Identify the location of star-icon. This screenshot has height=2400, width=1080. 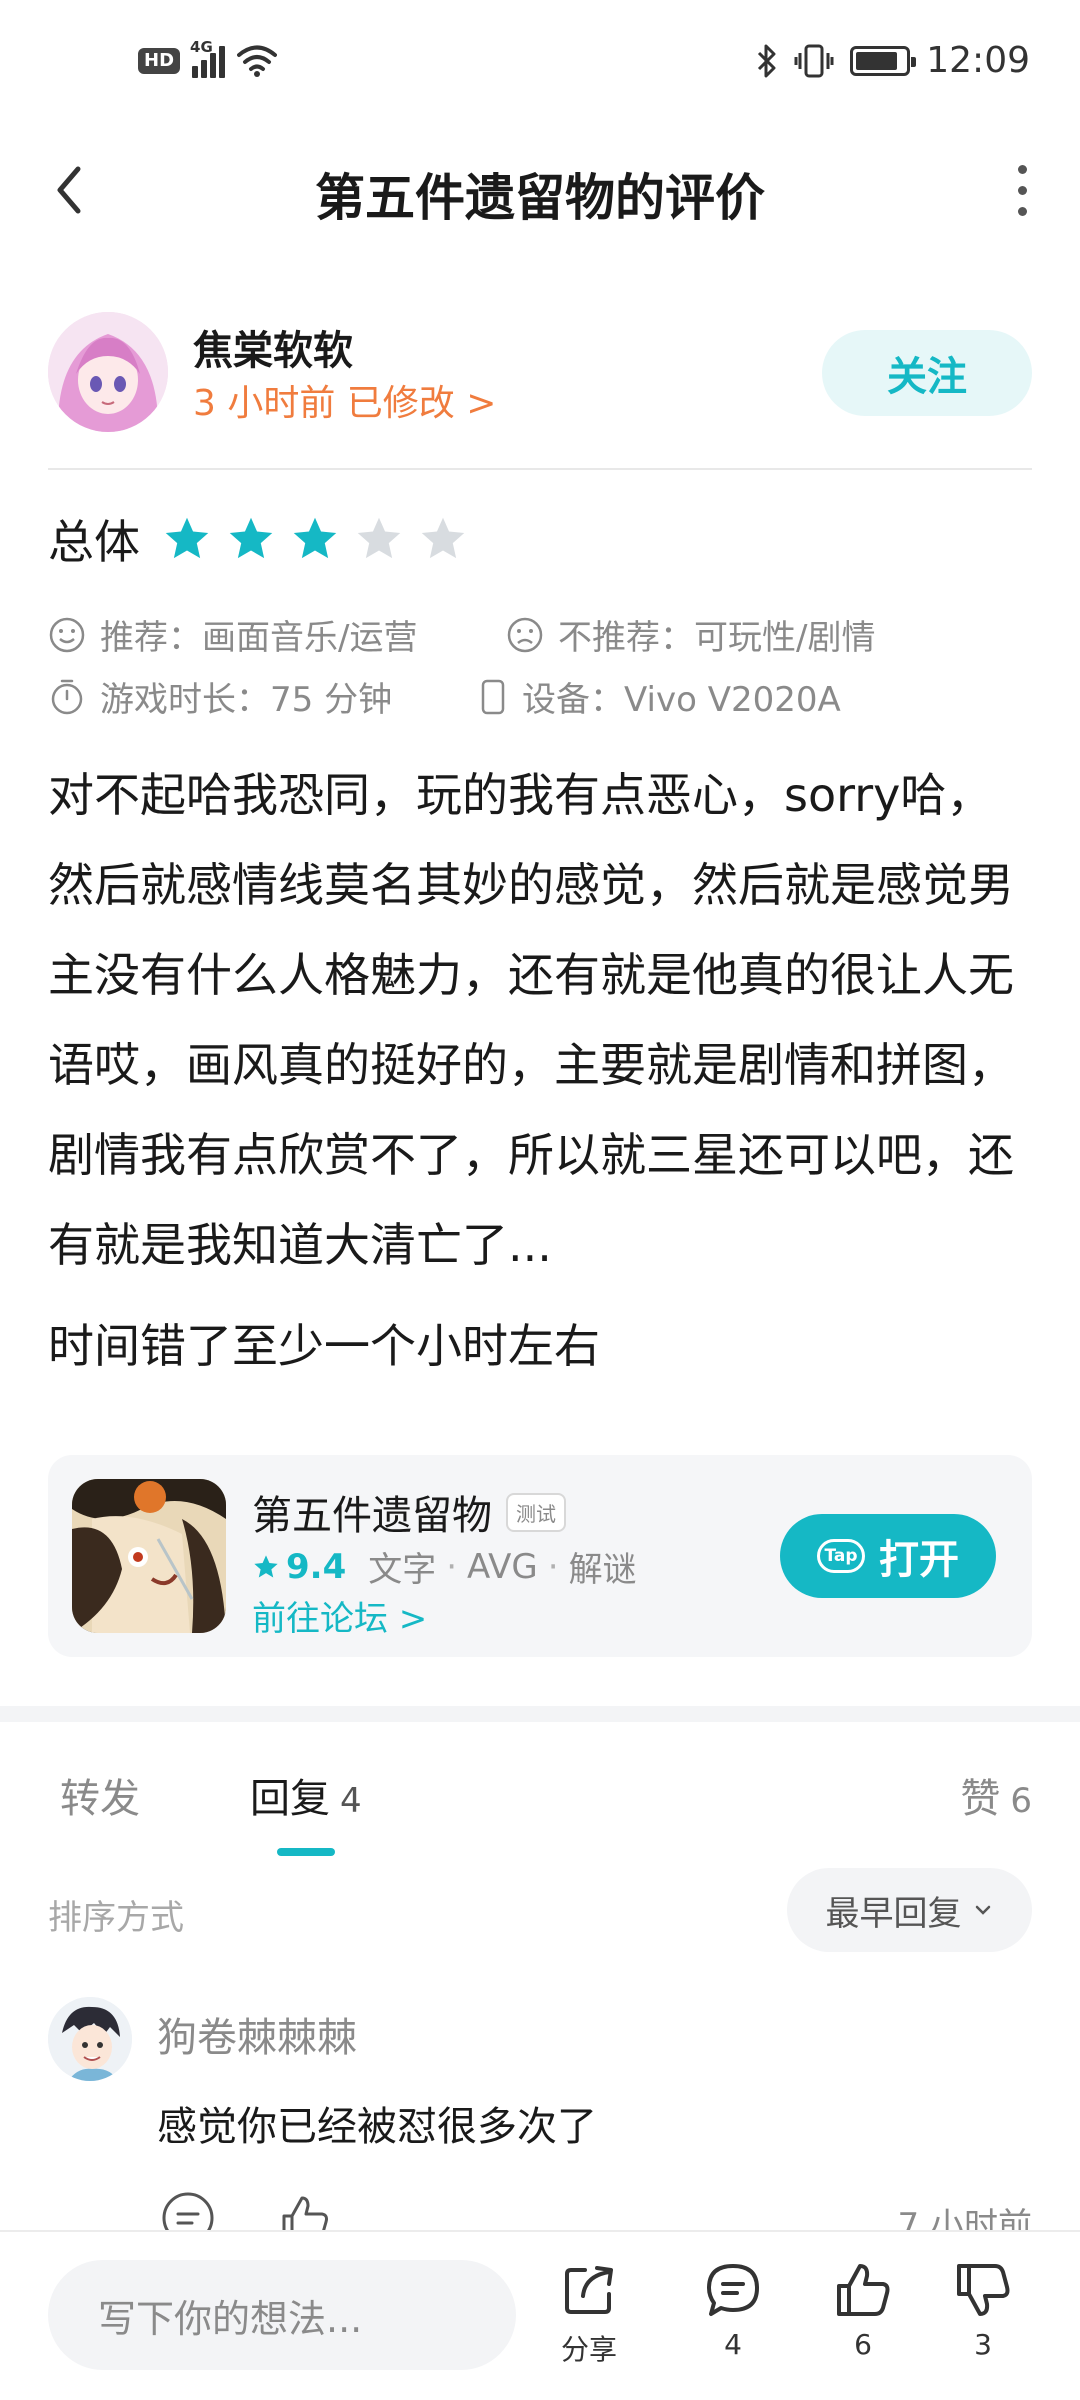
(266, 1565).